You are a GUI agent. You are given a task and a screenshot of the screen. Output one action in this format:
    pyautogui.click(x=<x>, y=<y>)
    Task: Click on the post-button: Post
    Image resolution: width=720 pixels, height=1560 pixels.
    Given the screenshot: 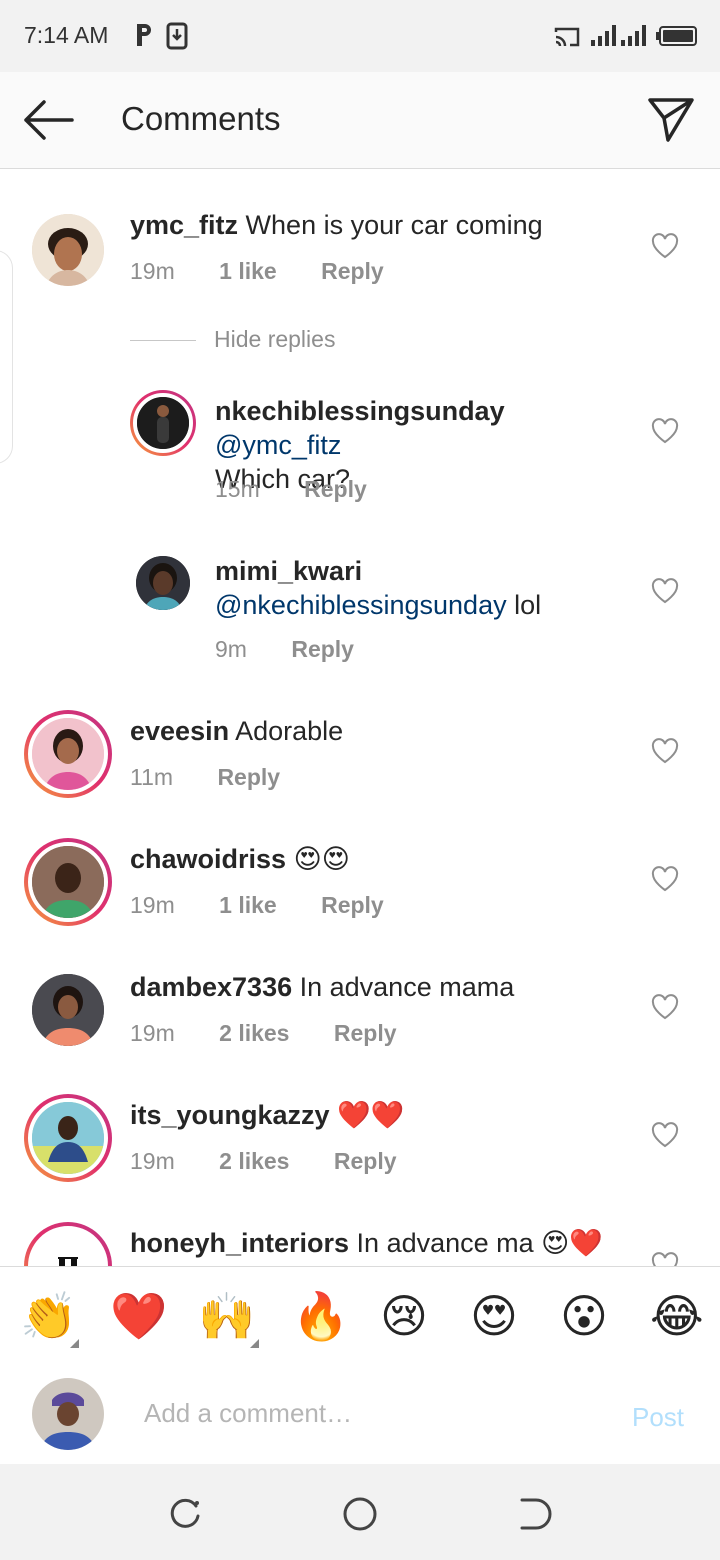 What is the action you would take?
    pyautogui.click(x=658, y=1417)
    